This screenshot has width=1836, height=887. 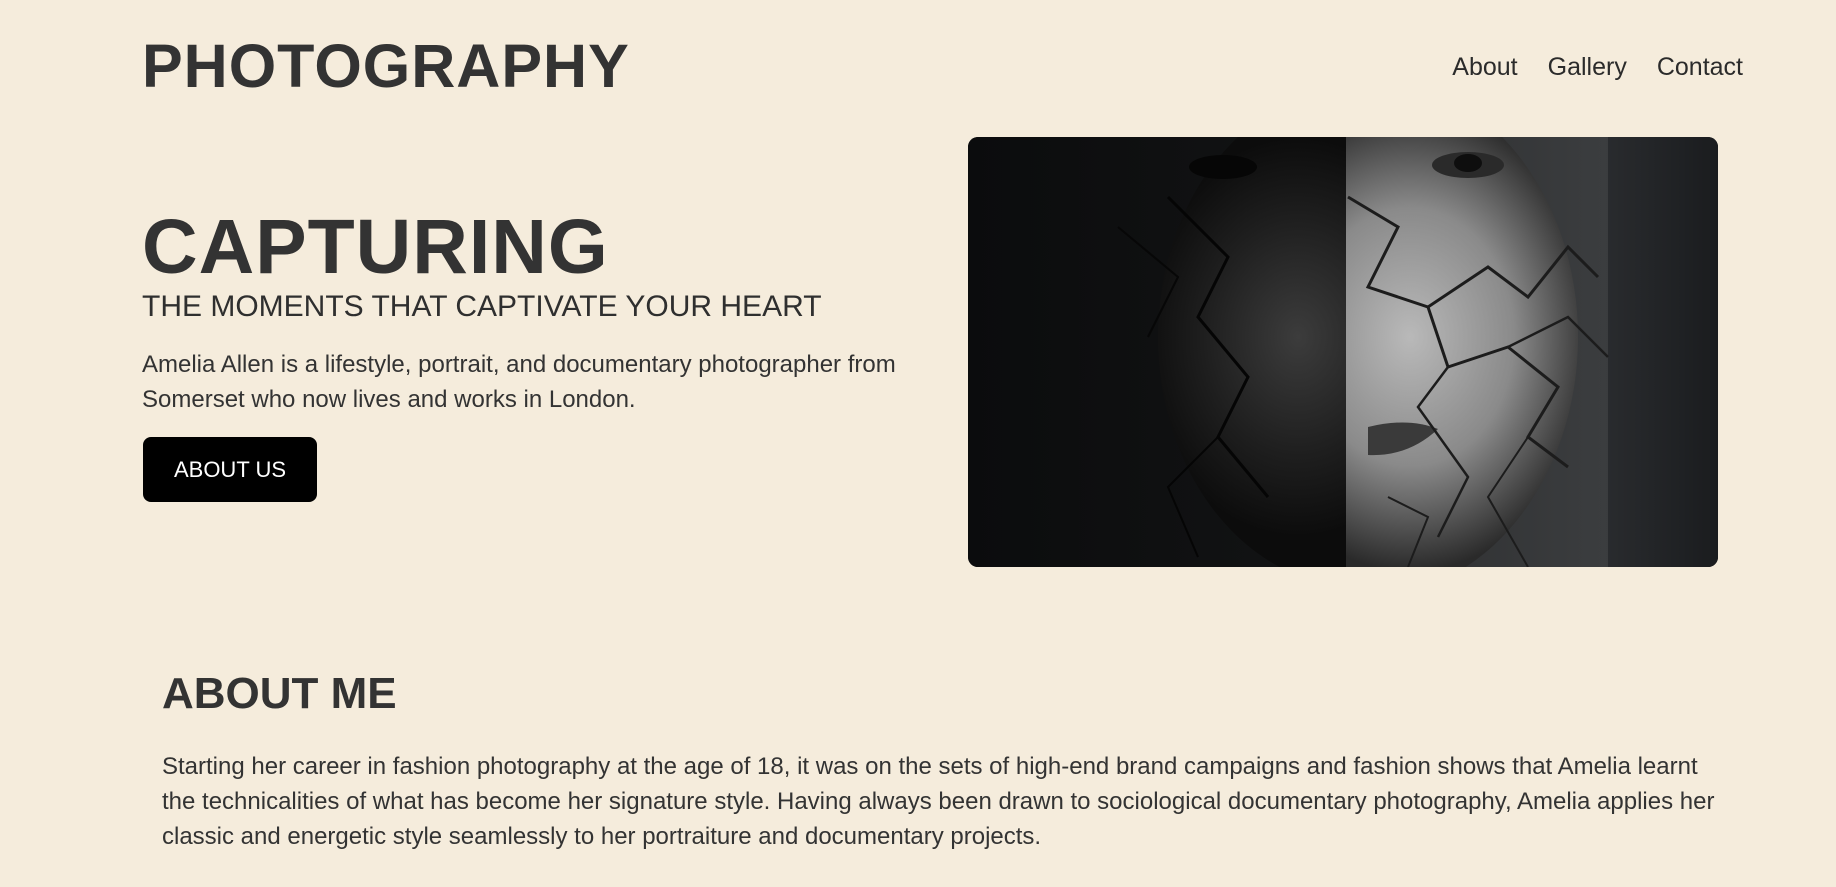 What do you see at coordinates (1587, 67) in the screenshot?
I see `nav-gallery: Gallery` at bounding box center [1587, 67].